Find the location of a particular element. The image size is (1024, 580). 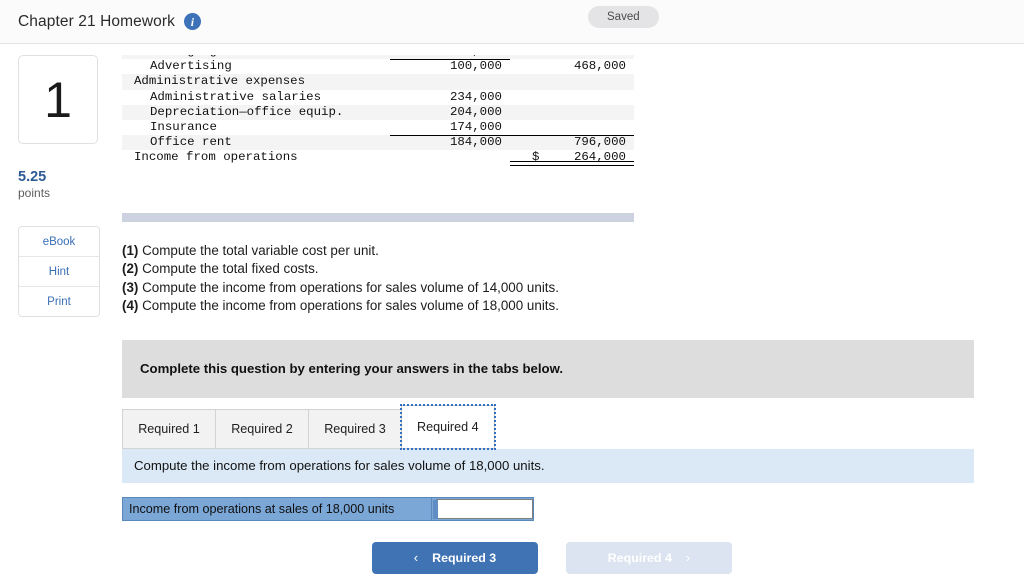

statement-inner-amount: 204,000 is located at coordinates (450, 112).